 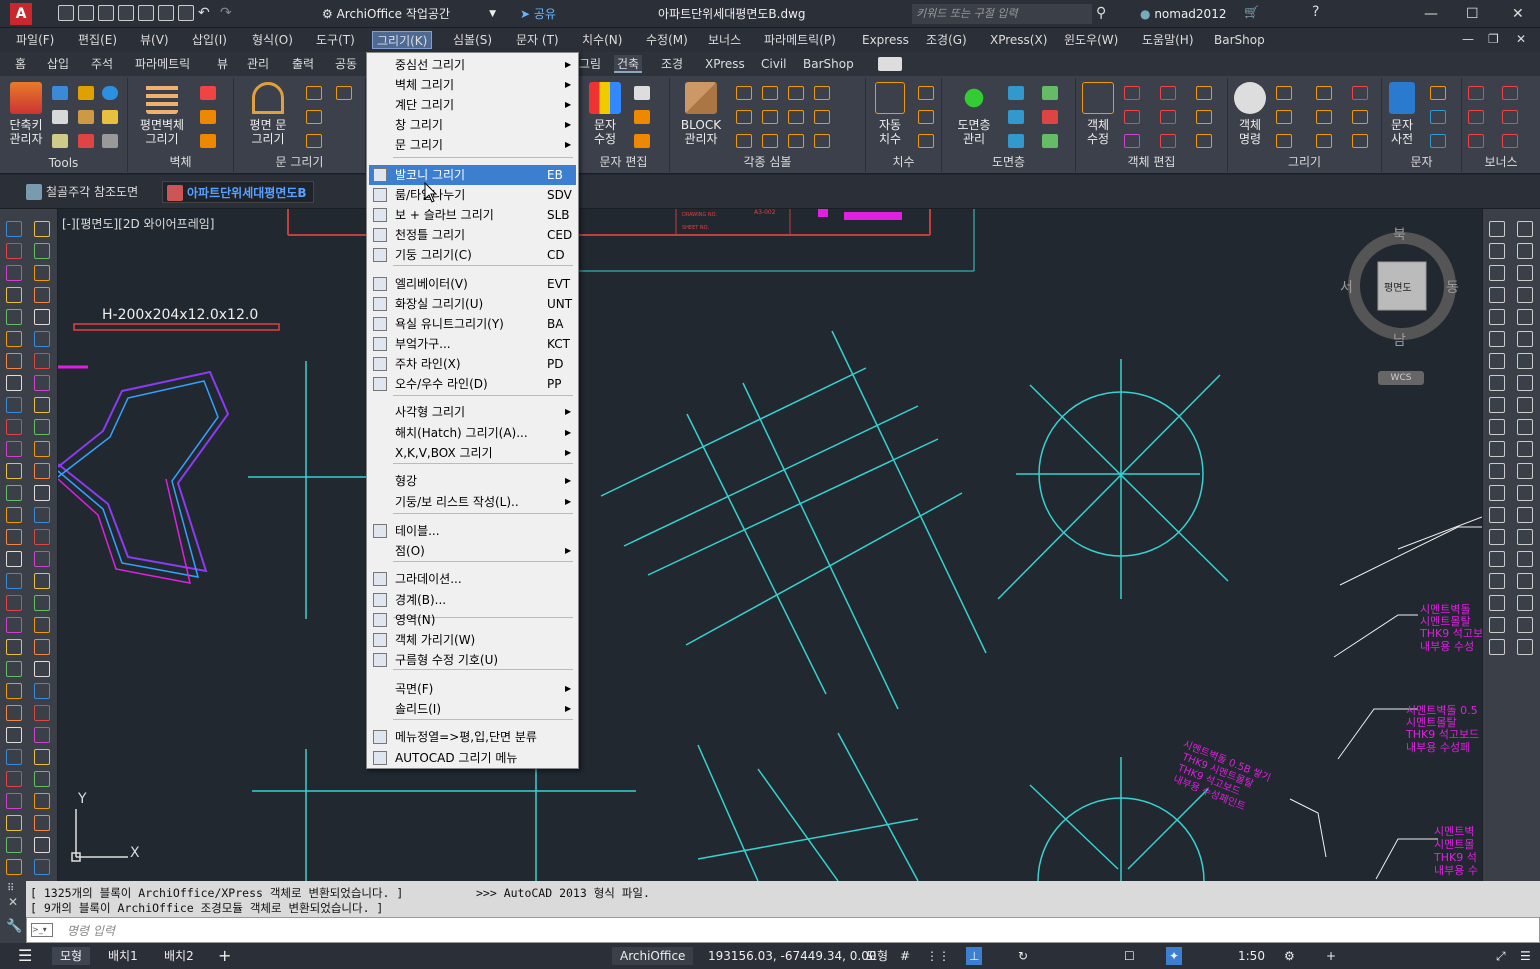 What do you see at coordinates (208, 141) in the screenshot?
I see `wall-cut-icon` at bounding box center [208, 141].